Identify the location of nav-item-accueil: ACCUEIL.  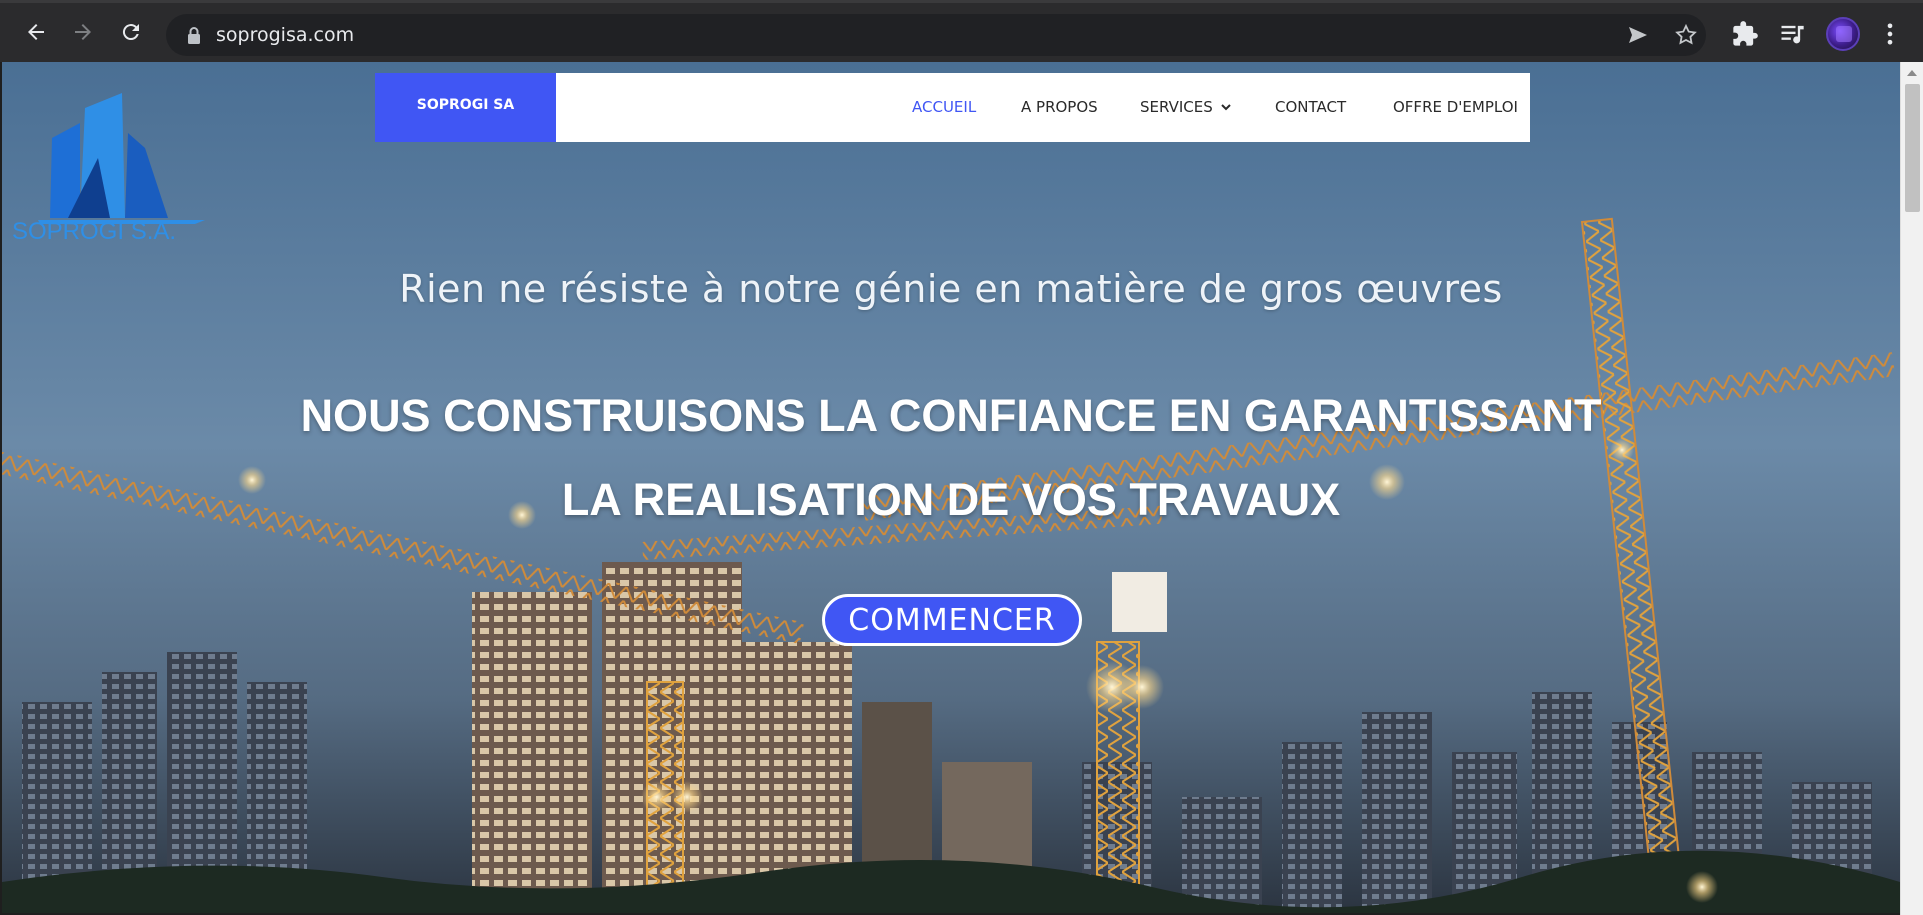
(944, 107).